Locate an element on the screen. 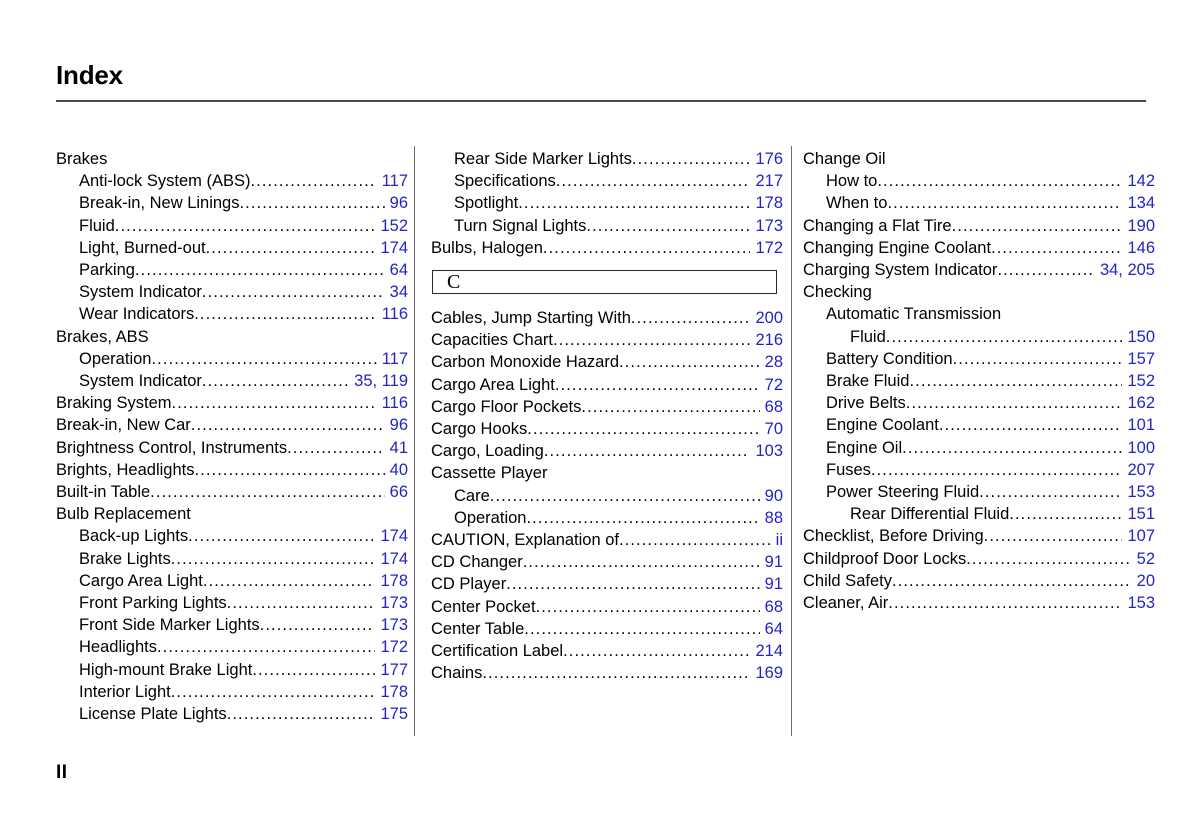 This screenshot has width=1200, height=819. index-entry-page-number: 142 is located at coordinates (1139, 181).